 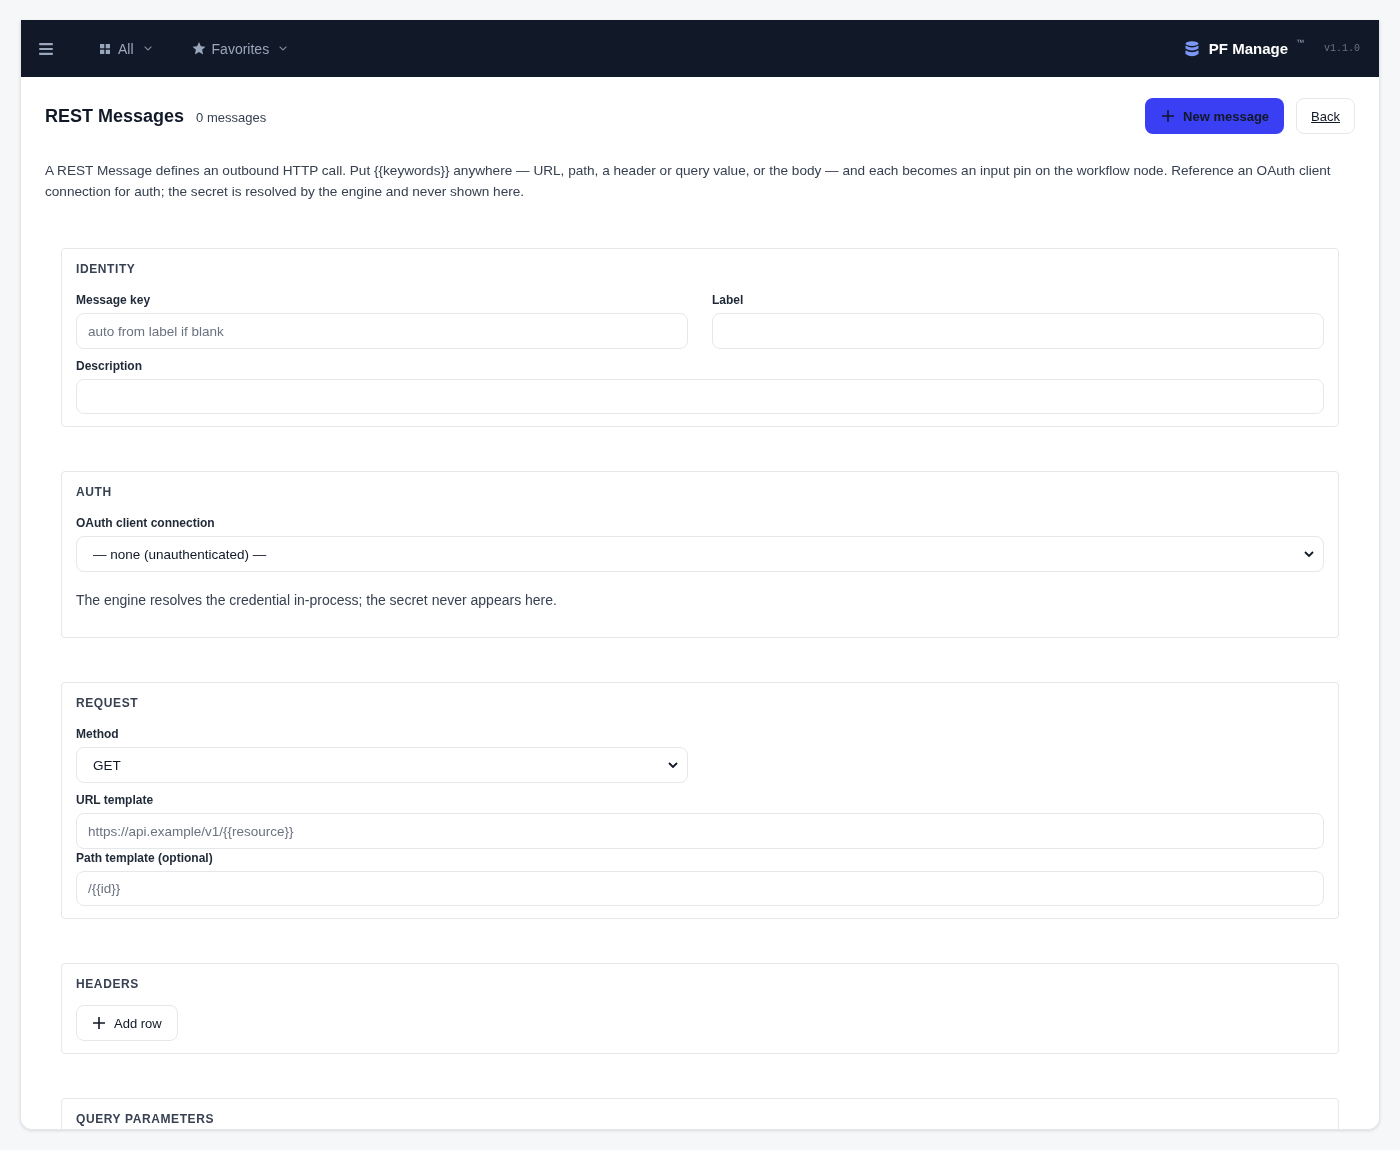 I want to click on section-title: HEADERS, so click(x=107, y=984).